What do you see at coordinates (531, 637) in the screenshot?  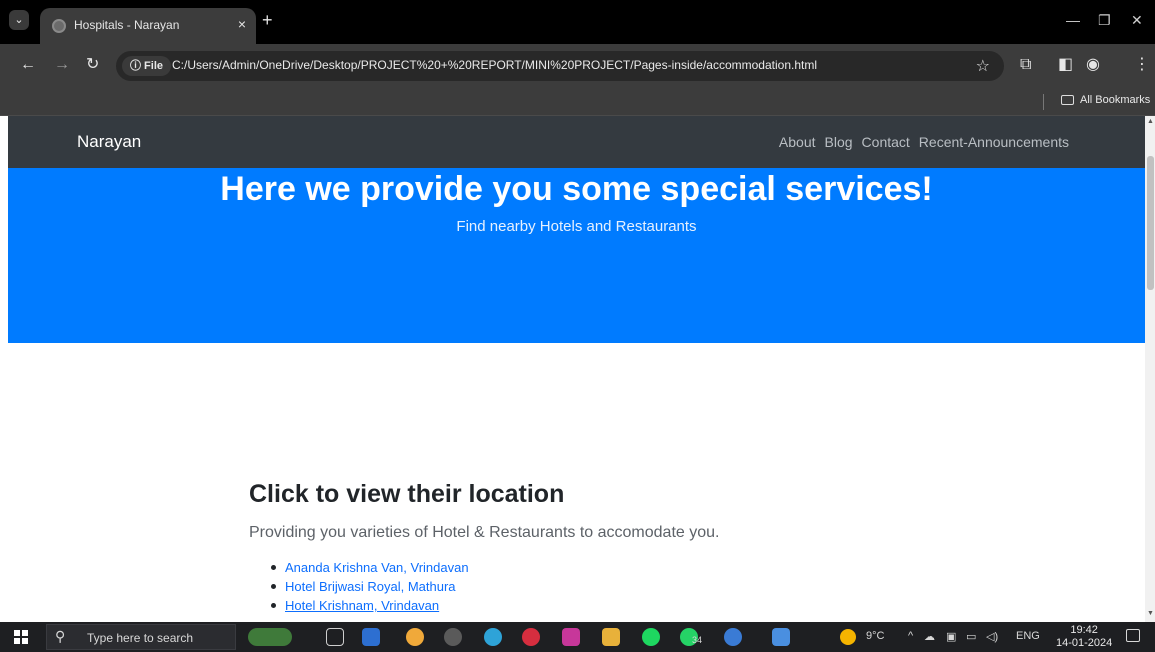 I see `pinterest-icon` at bounding box center [531, 637].